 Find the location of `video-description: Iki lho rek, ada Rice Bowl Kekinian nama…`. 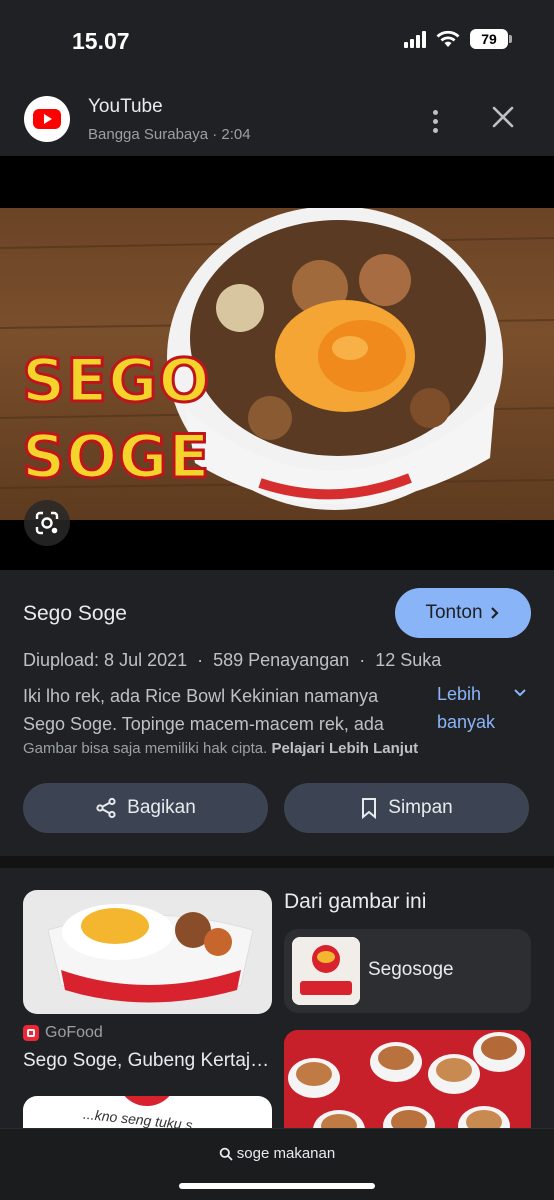

video-description: Iki lho rek, ada Rice Bowl Kekinian nama… is located at coordinates (223, 710).